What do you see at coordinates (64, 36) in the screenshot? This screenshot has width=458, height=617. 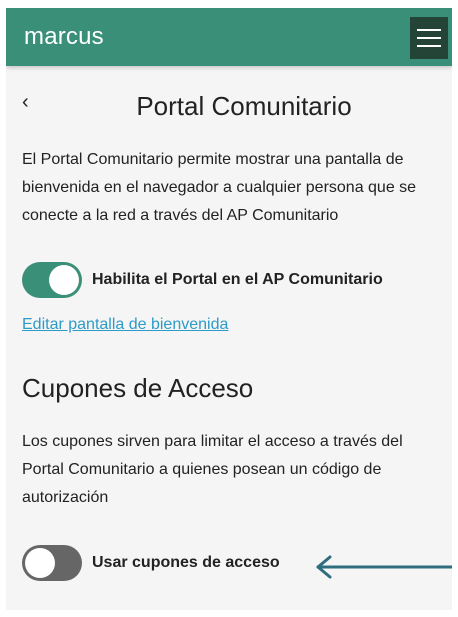 I see `brand-name: marcus` at bounding box center [64, 36].